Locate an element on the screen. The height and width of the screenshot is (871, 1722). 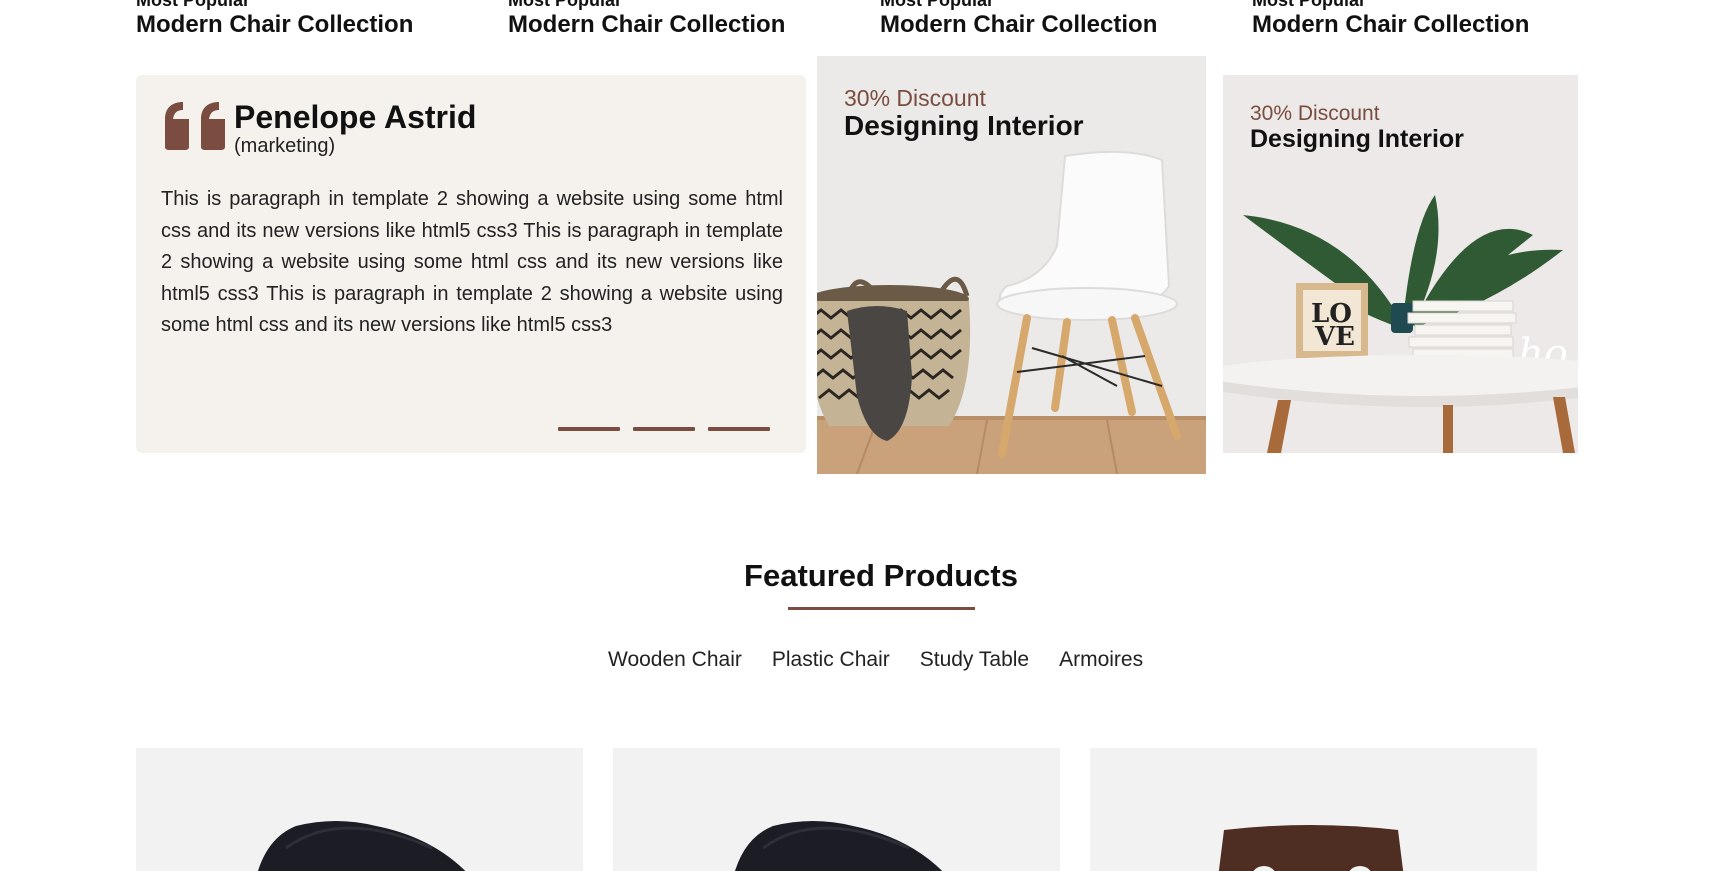
collection-card-1: Most Popular Modern Chair Collection is located at coordinates (301, 25).